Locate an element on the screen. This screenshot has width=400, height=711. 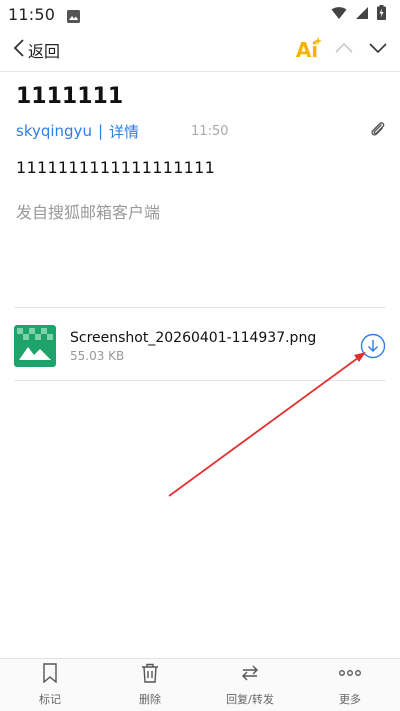
attachment-size: 55.03 KB is located at coordinates (97, 355).